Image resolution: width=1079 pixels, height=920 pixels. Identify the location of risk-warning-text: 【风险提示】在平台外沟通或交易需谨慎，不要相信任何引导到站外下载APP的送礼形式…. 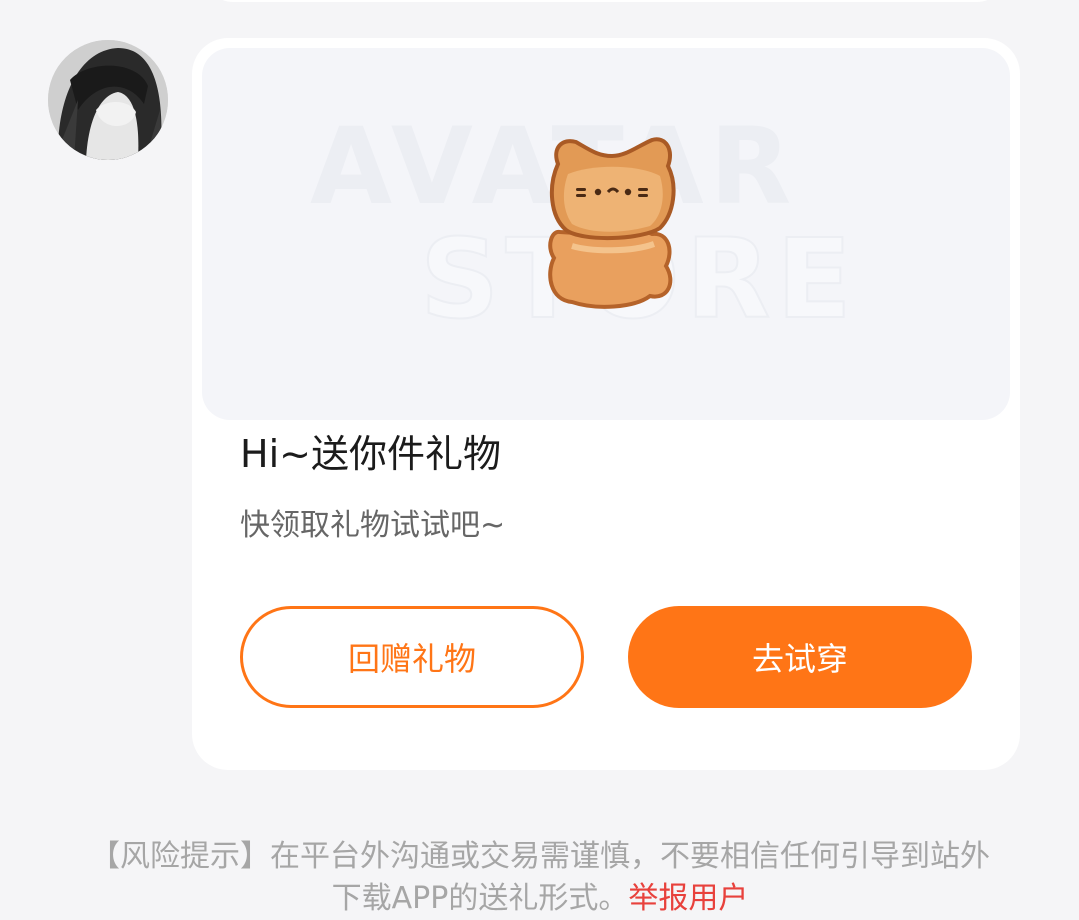
(540, 877).